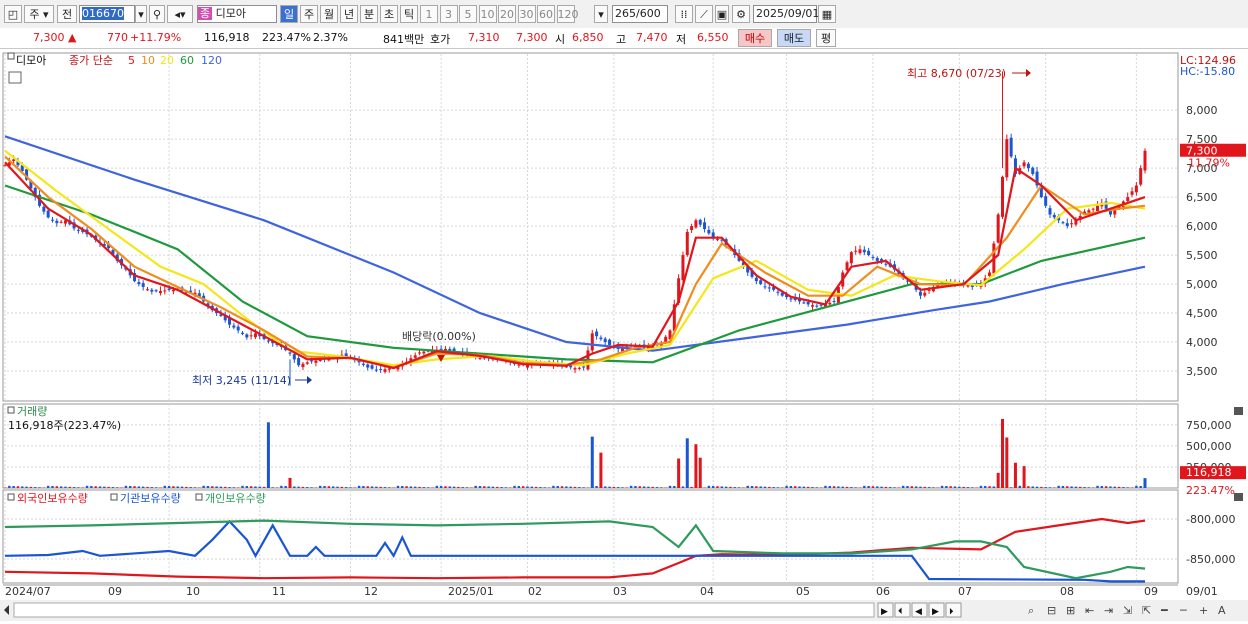 The image size is (1248, 624). What do you see at coordinates (741, 14) in the screenshot?
I see `gear-icon: ⚙` at bounding box center [741, 14].